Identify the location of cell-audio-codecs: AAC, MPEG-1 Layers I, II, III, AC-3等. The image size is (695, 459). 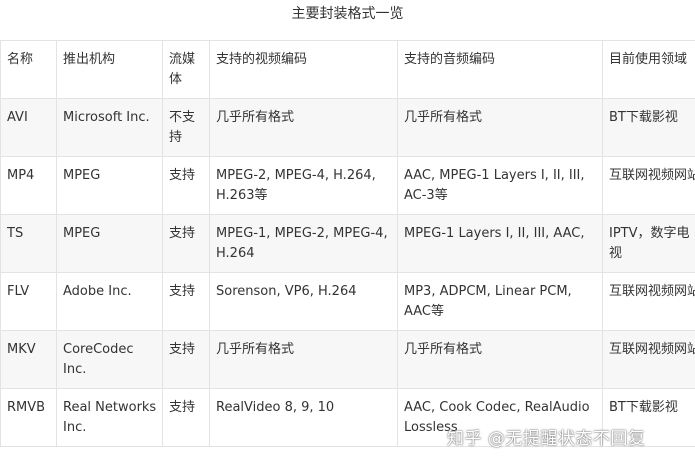
(500, 185).